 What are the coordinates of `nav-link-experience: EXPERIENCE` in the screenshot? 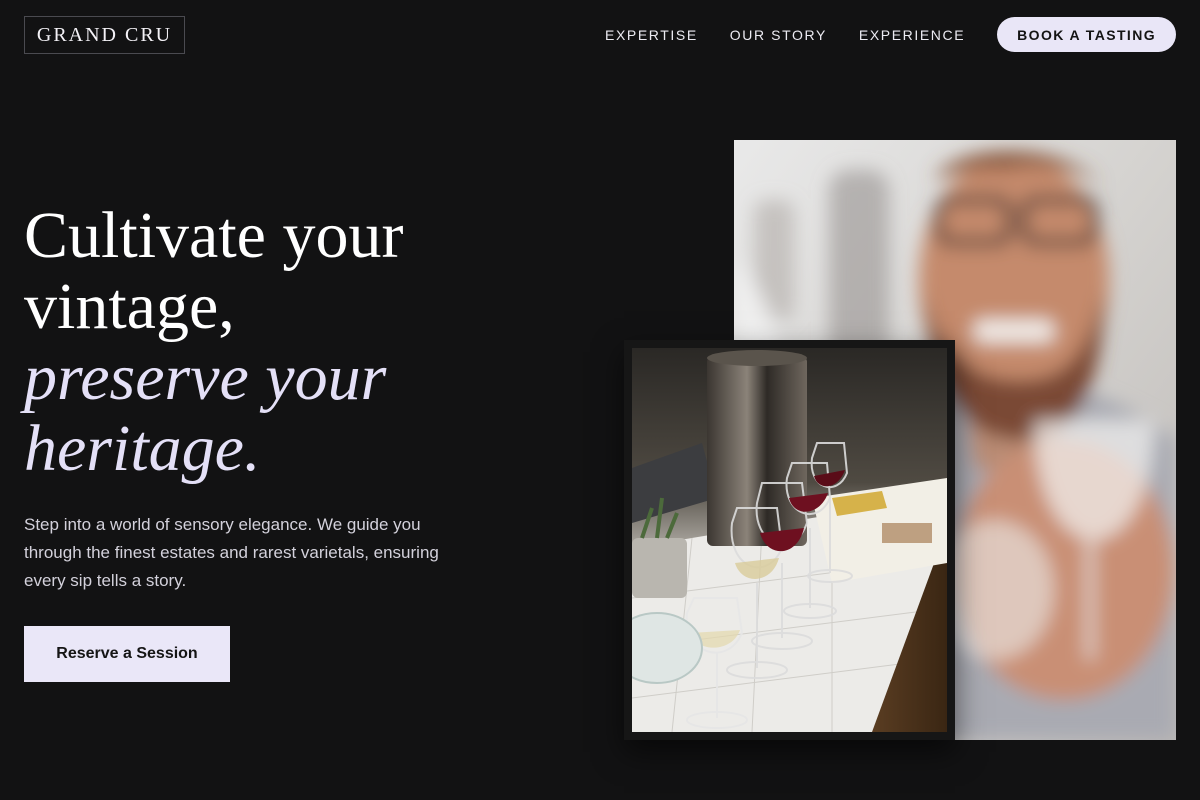 It's located at (912, 35).